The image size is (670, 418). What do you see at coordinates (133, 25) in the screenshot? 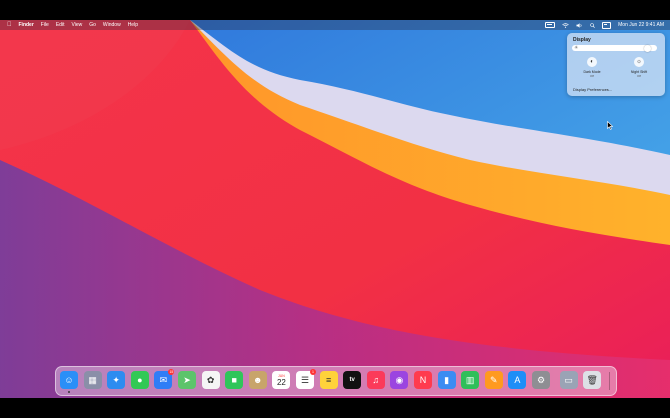
I see `menu-help: Help` at bounding box center [133, 25].